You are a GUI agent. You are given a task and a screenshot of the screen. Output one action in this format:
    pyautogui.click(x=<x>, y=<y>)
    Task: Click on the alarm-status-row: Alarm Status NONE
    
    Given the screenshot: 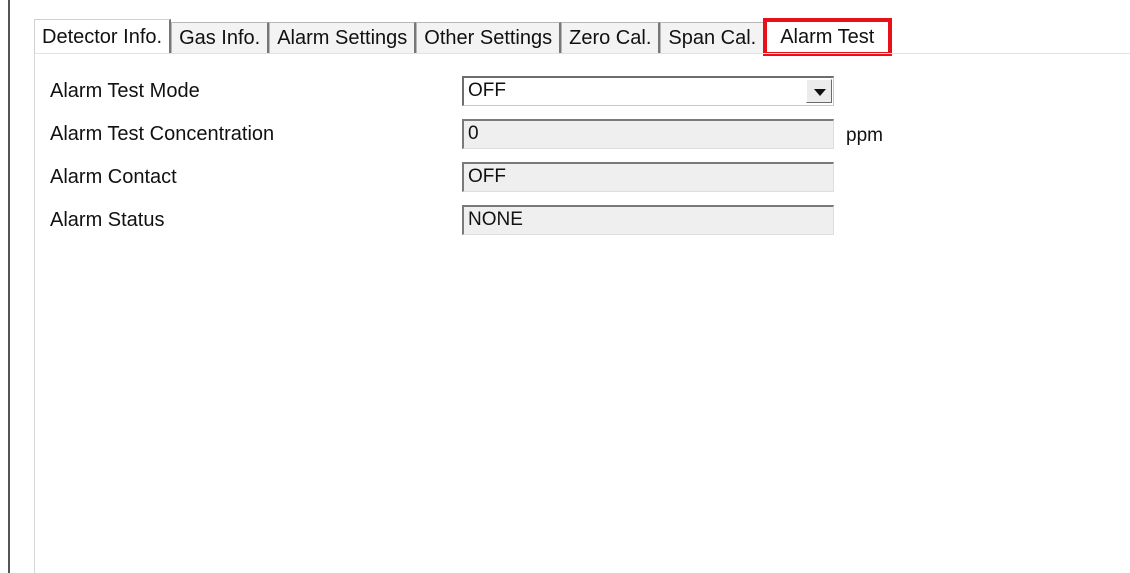 What is the action you would take?
    pyautogui.click(x=500, y=221)
    